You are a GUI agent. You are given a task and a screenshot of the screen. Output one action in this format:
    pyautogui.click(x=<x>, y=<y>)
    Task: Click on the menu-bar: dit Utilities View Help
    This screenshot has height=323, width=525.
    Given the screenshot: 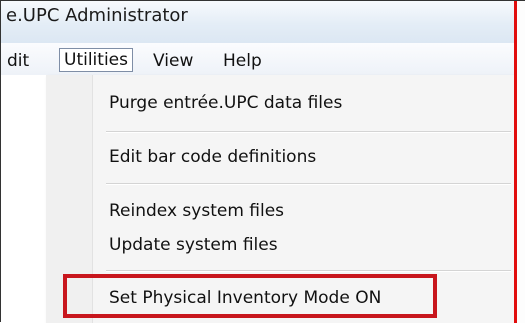 What is the action you would take?
    pyautogui.click(x=257, y=59)
    